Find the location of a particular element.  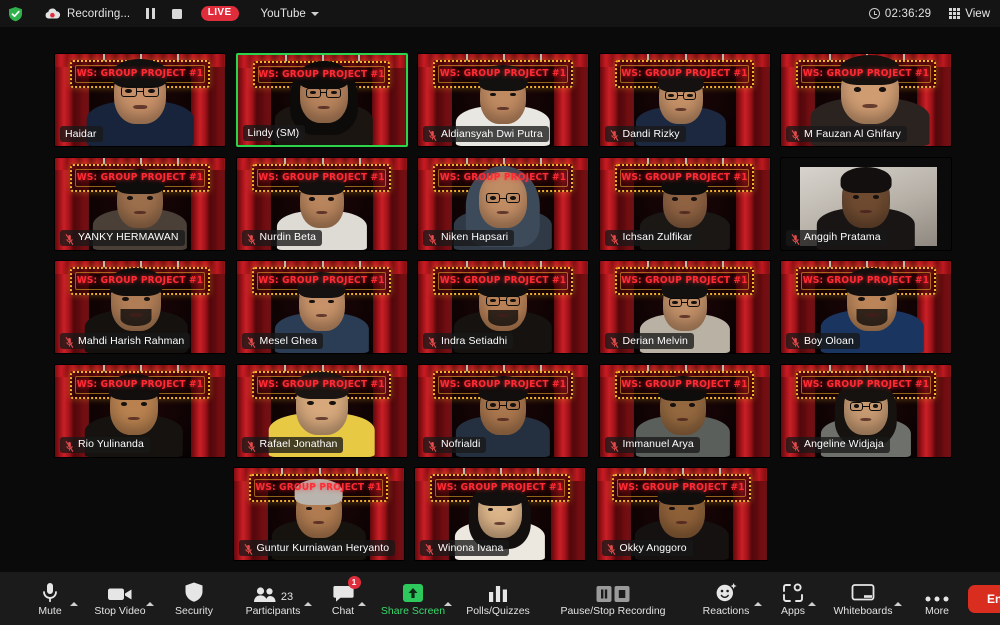

unread-badge: 1 is located at coordinates (354, 583).